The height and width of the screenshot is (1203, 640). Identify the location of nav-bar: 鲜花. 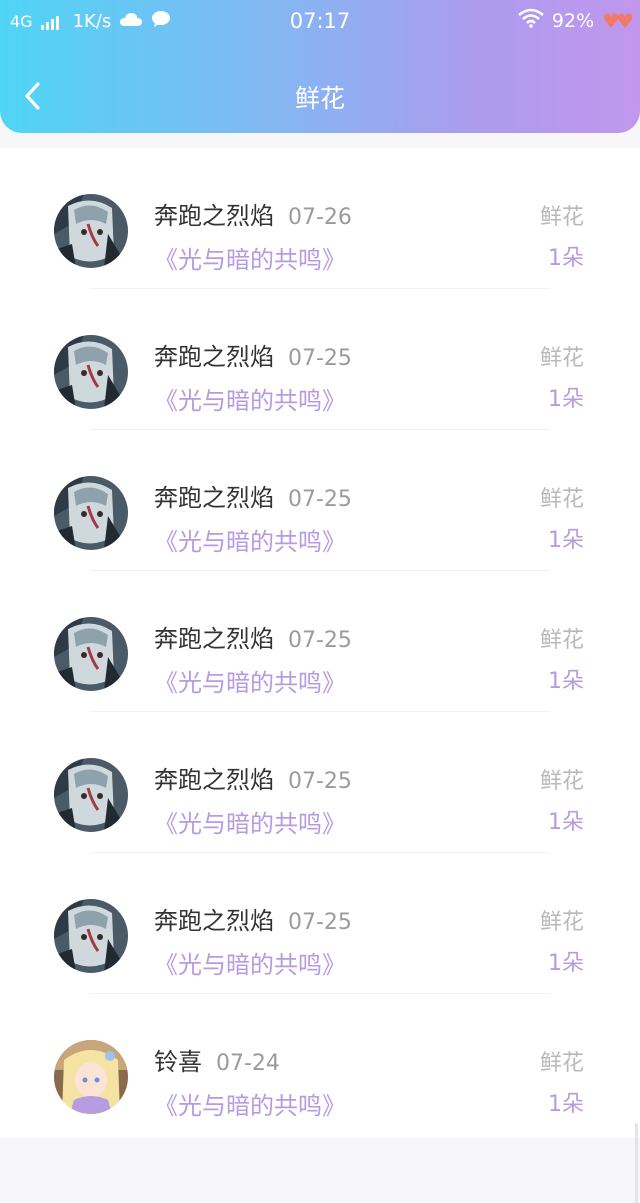
(320, 95).